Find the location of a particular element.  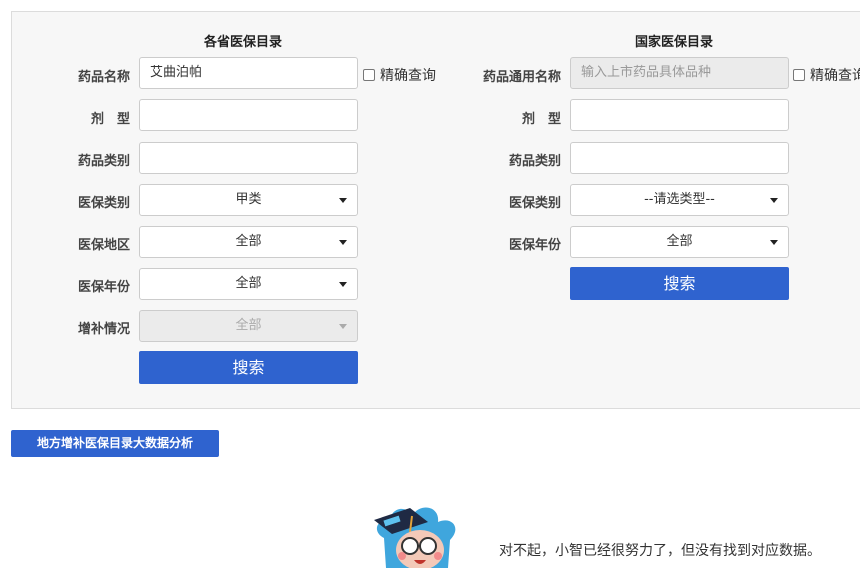

insurance-type-value: 甲类 is located at coordinates (248, 199).